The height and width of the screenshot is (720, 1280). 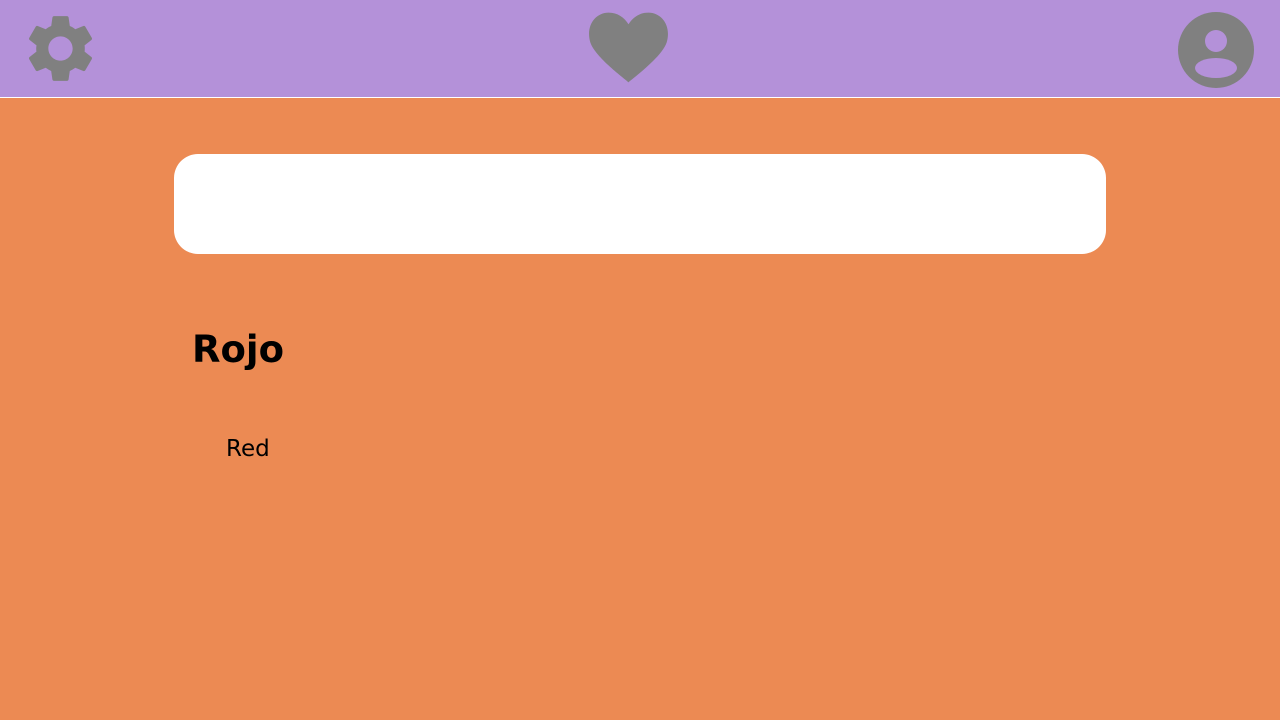 I want to click on gear-icon, so click(x=60, y=48).